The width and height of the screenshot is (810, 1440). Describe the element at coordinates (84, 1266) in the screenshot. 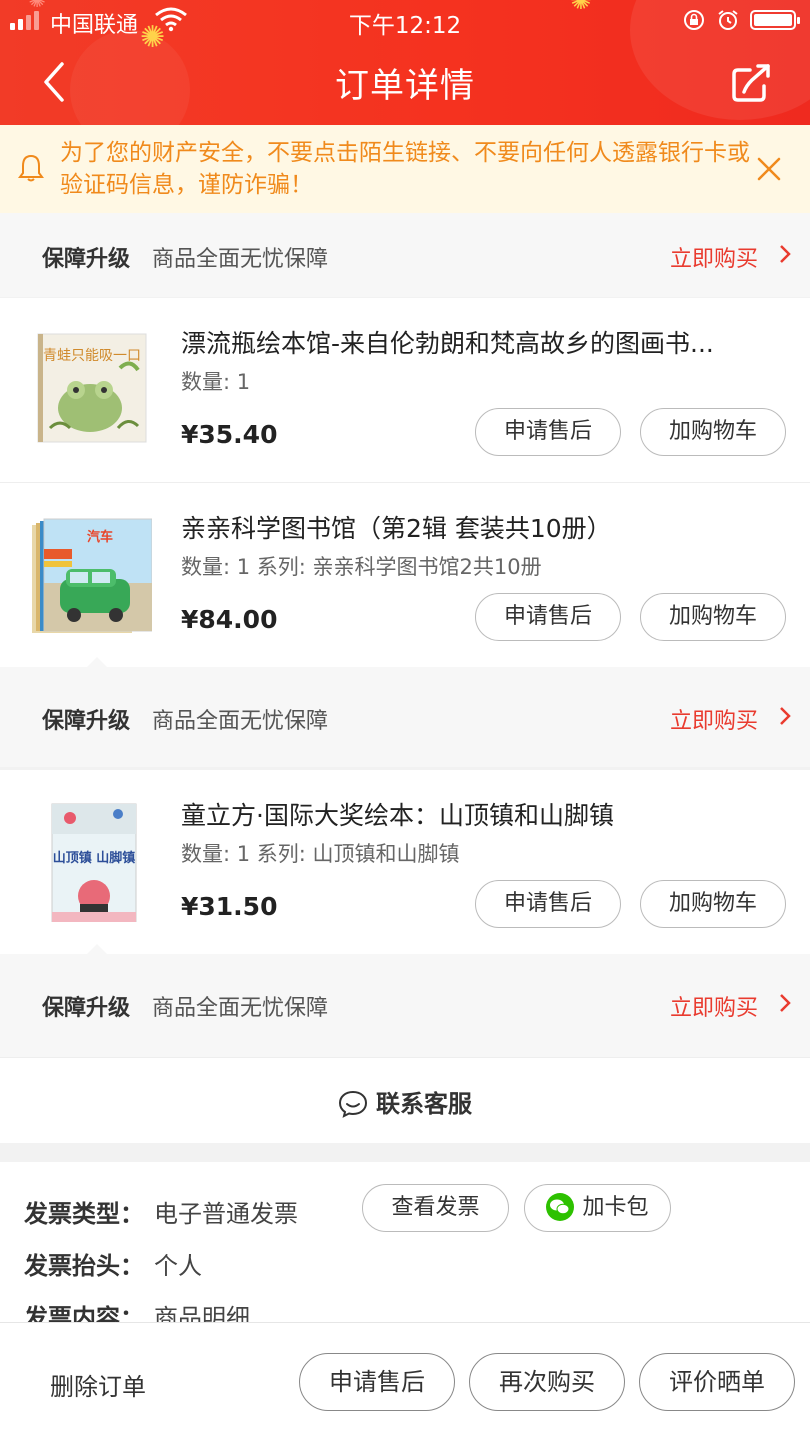

I see `invoice-header-label: 发票抬头：` at that location.